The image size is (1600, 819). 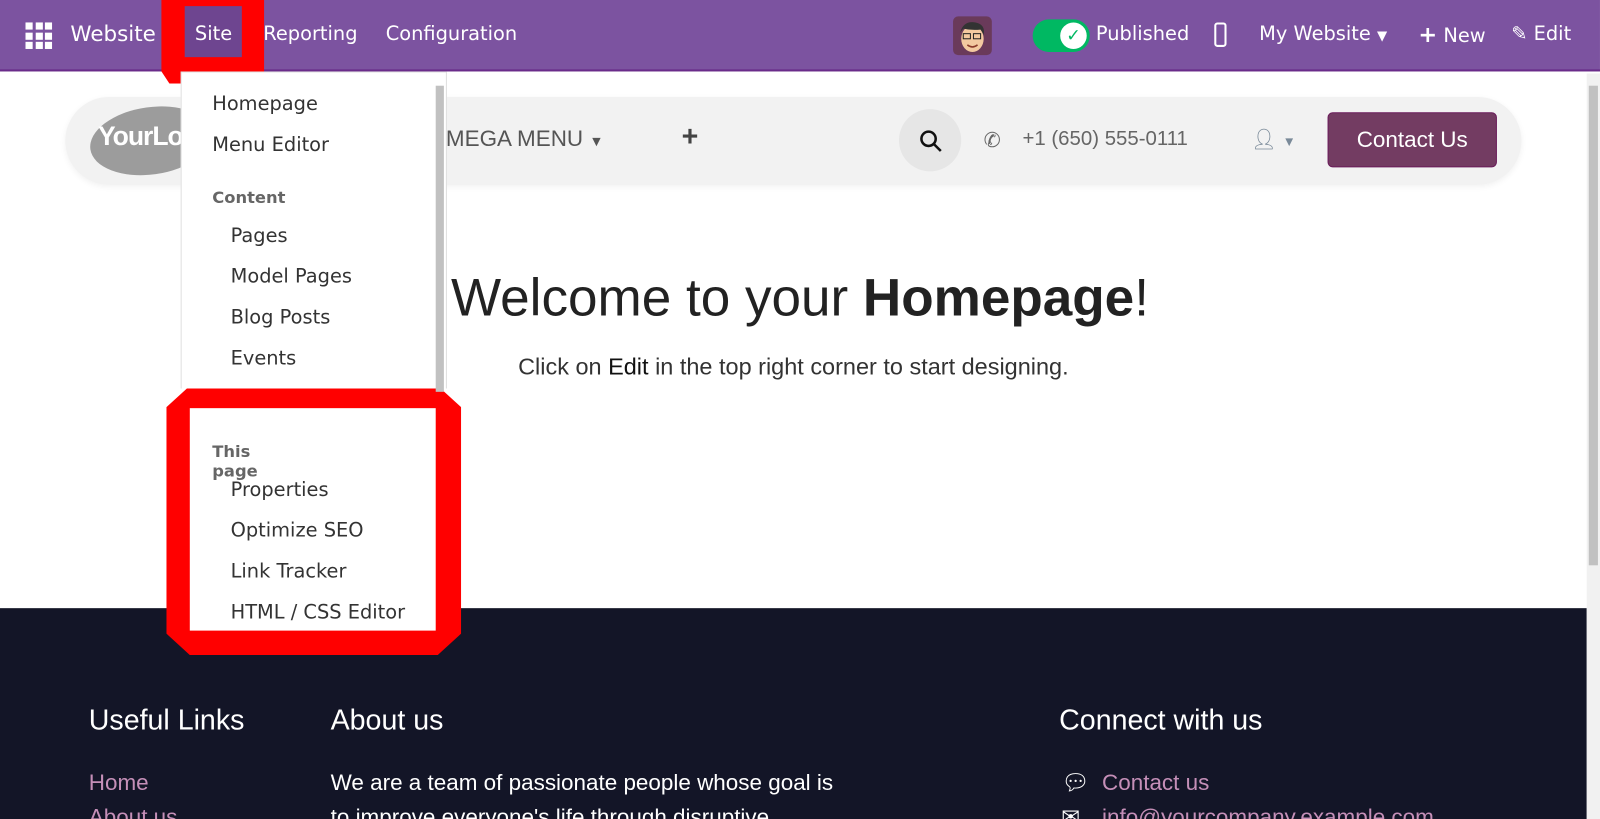 What do you see at coordinates (1315, 33) in the screenshot?
I see `website-selector-label: My Website` at bounding box center [1315, 33].